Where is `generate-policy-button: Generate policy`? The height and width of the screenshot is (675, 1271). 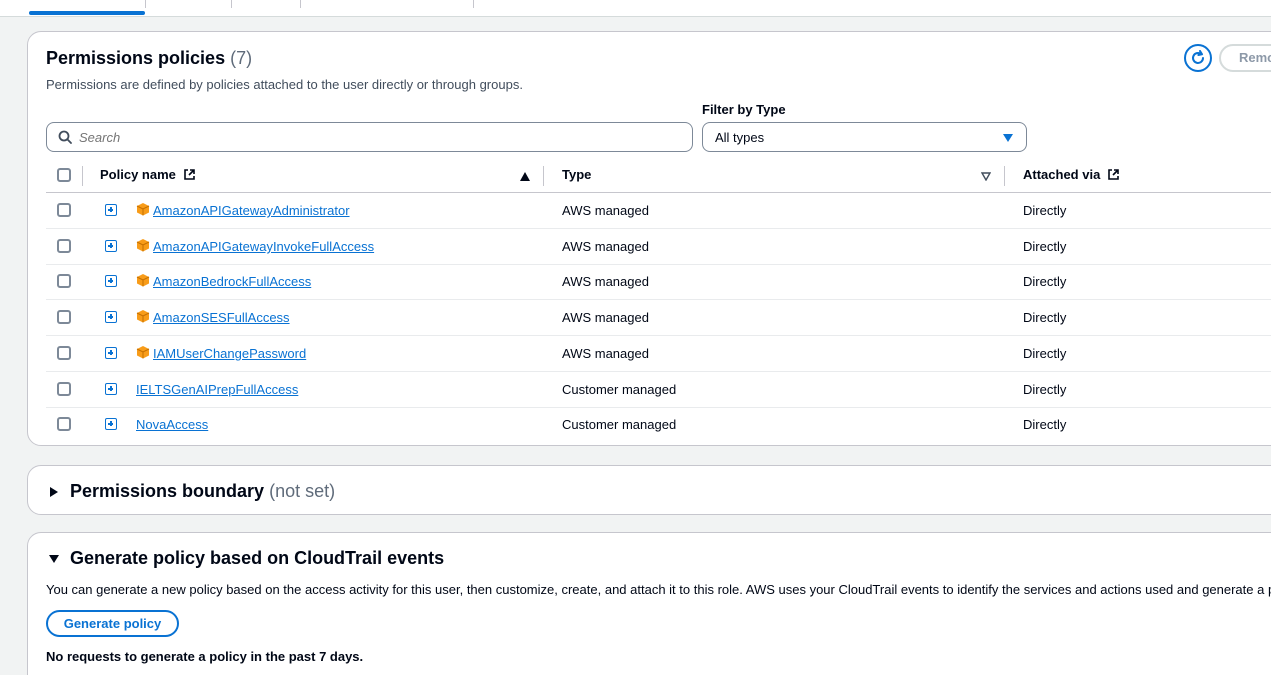
generate-policy-button: Generate policy is located at coordinates (112, 623).